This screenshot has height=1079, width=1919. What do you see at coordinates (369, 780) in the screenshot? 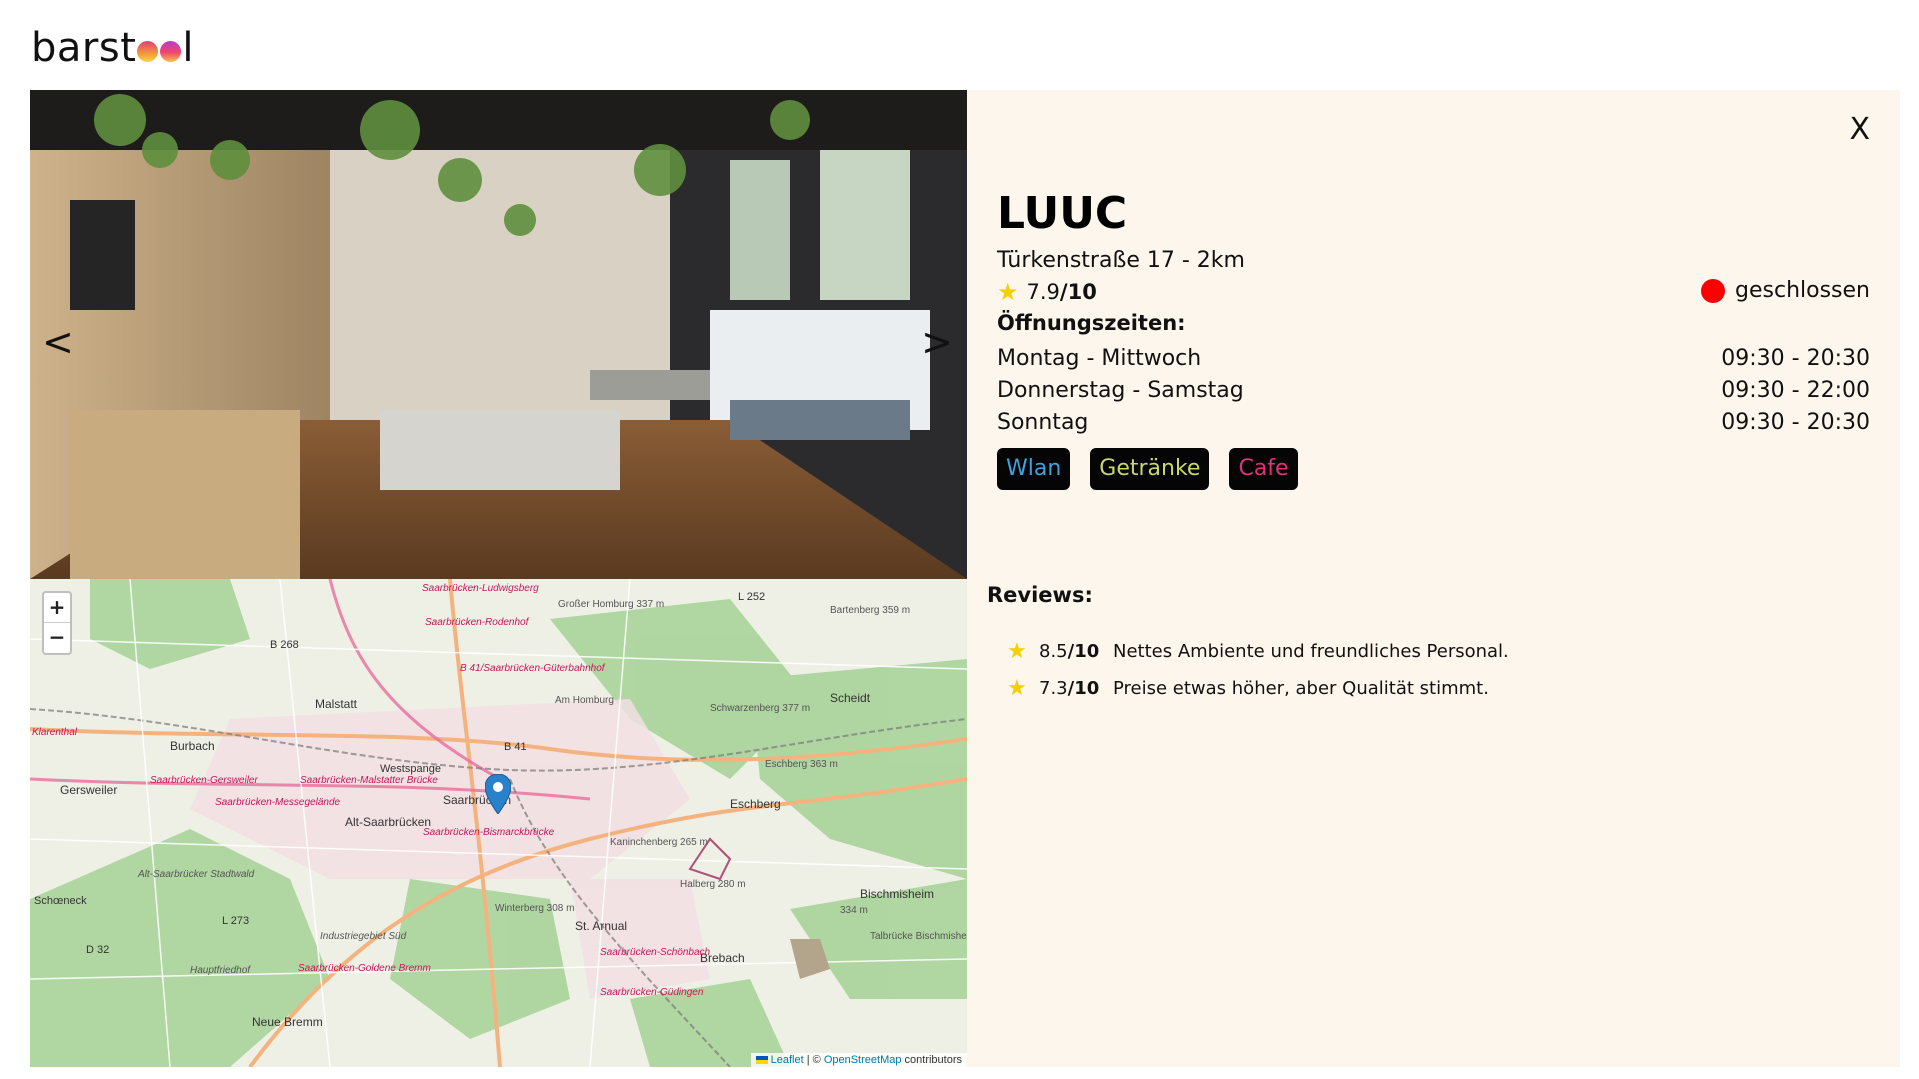
I see `map-label: Saarbrücken-Malstatter Brücke` at bounding box center [369, 780].